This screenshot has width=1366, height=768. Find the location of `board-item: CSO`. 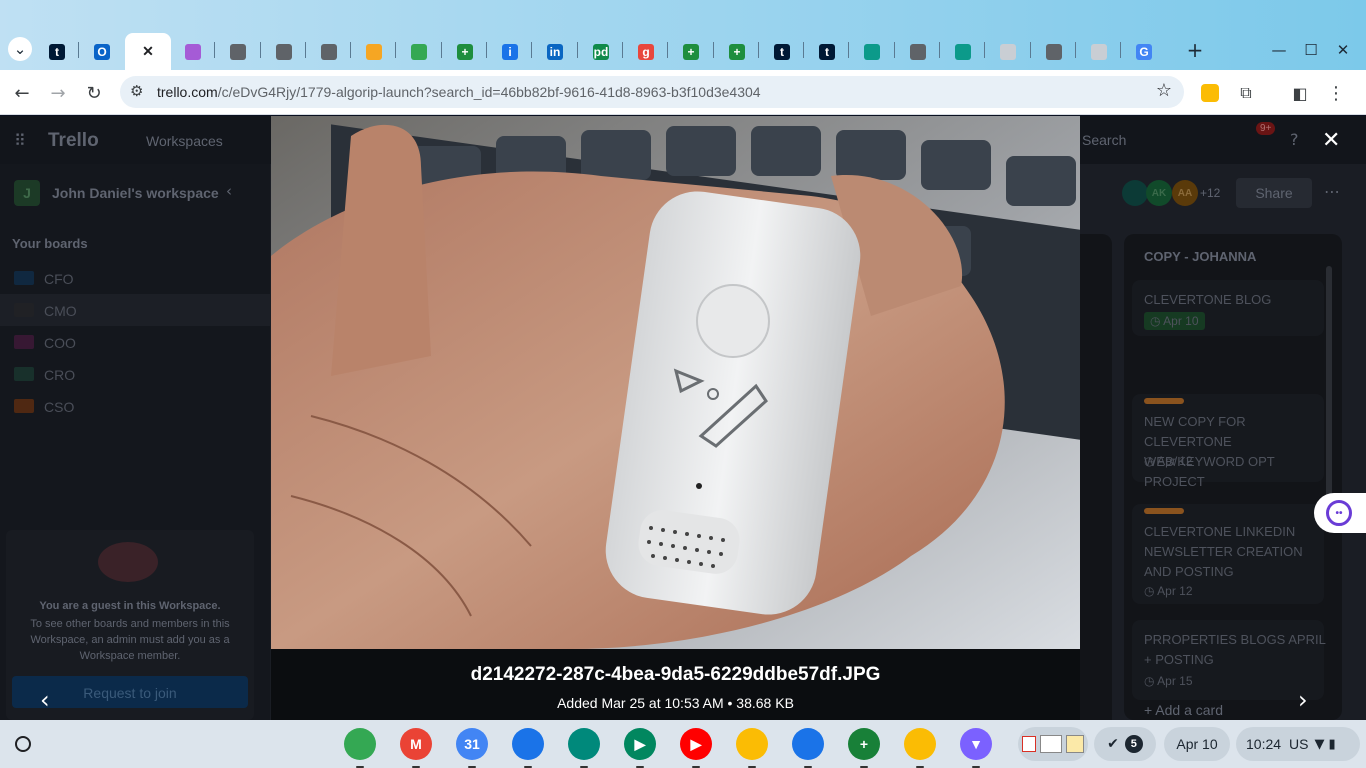

board-item: CSO is located at coordinates (135, 406).